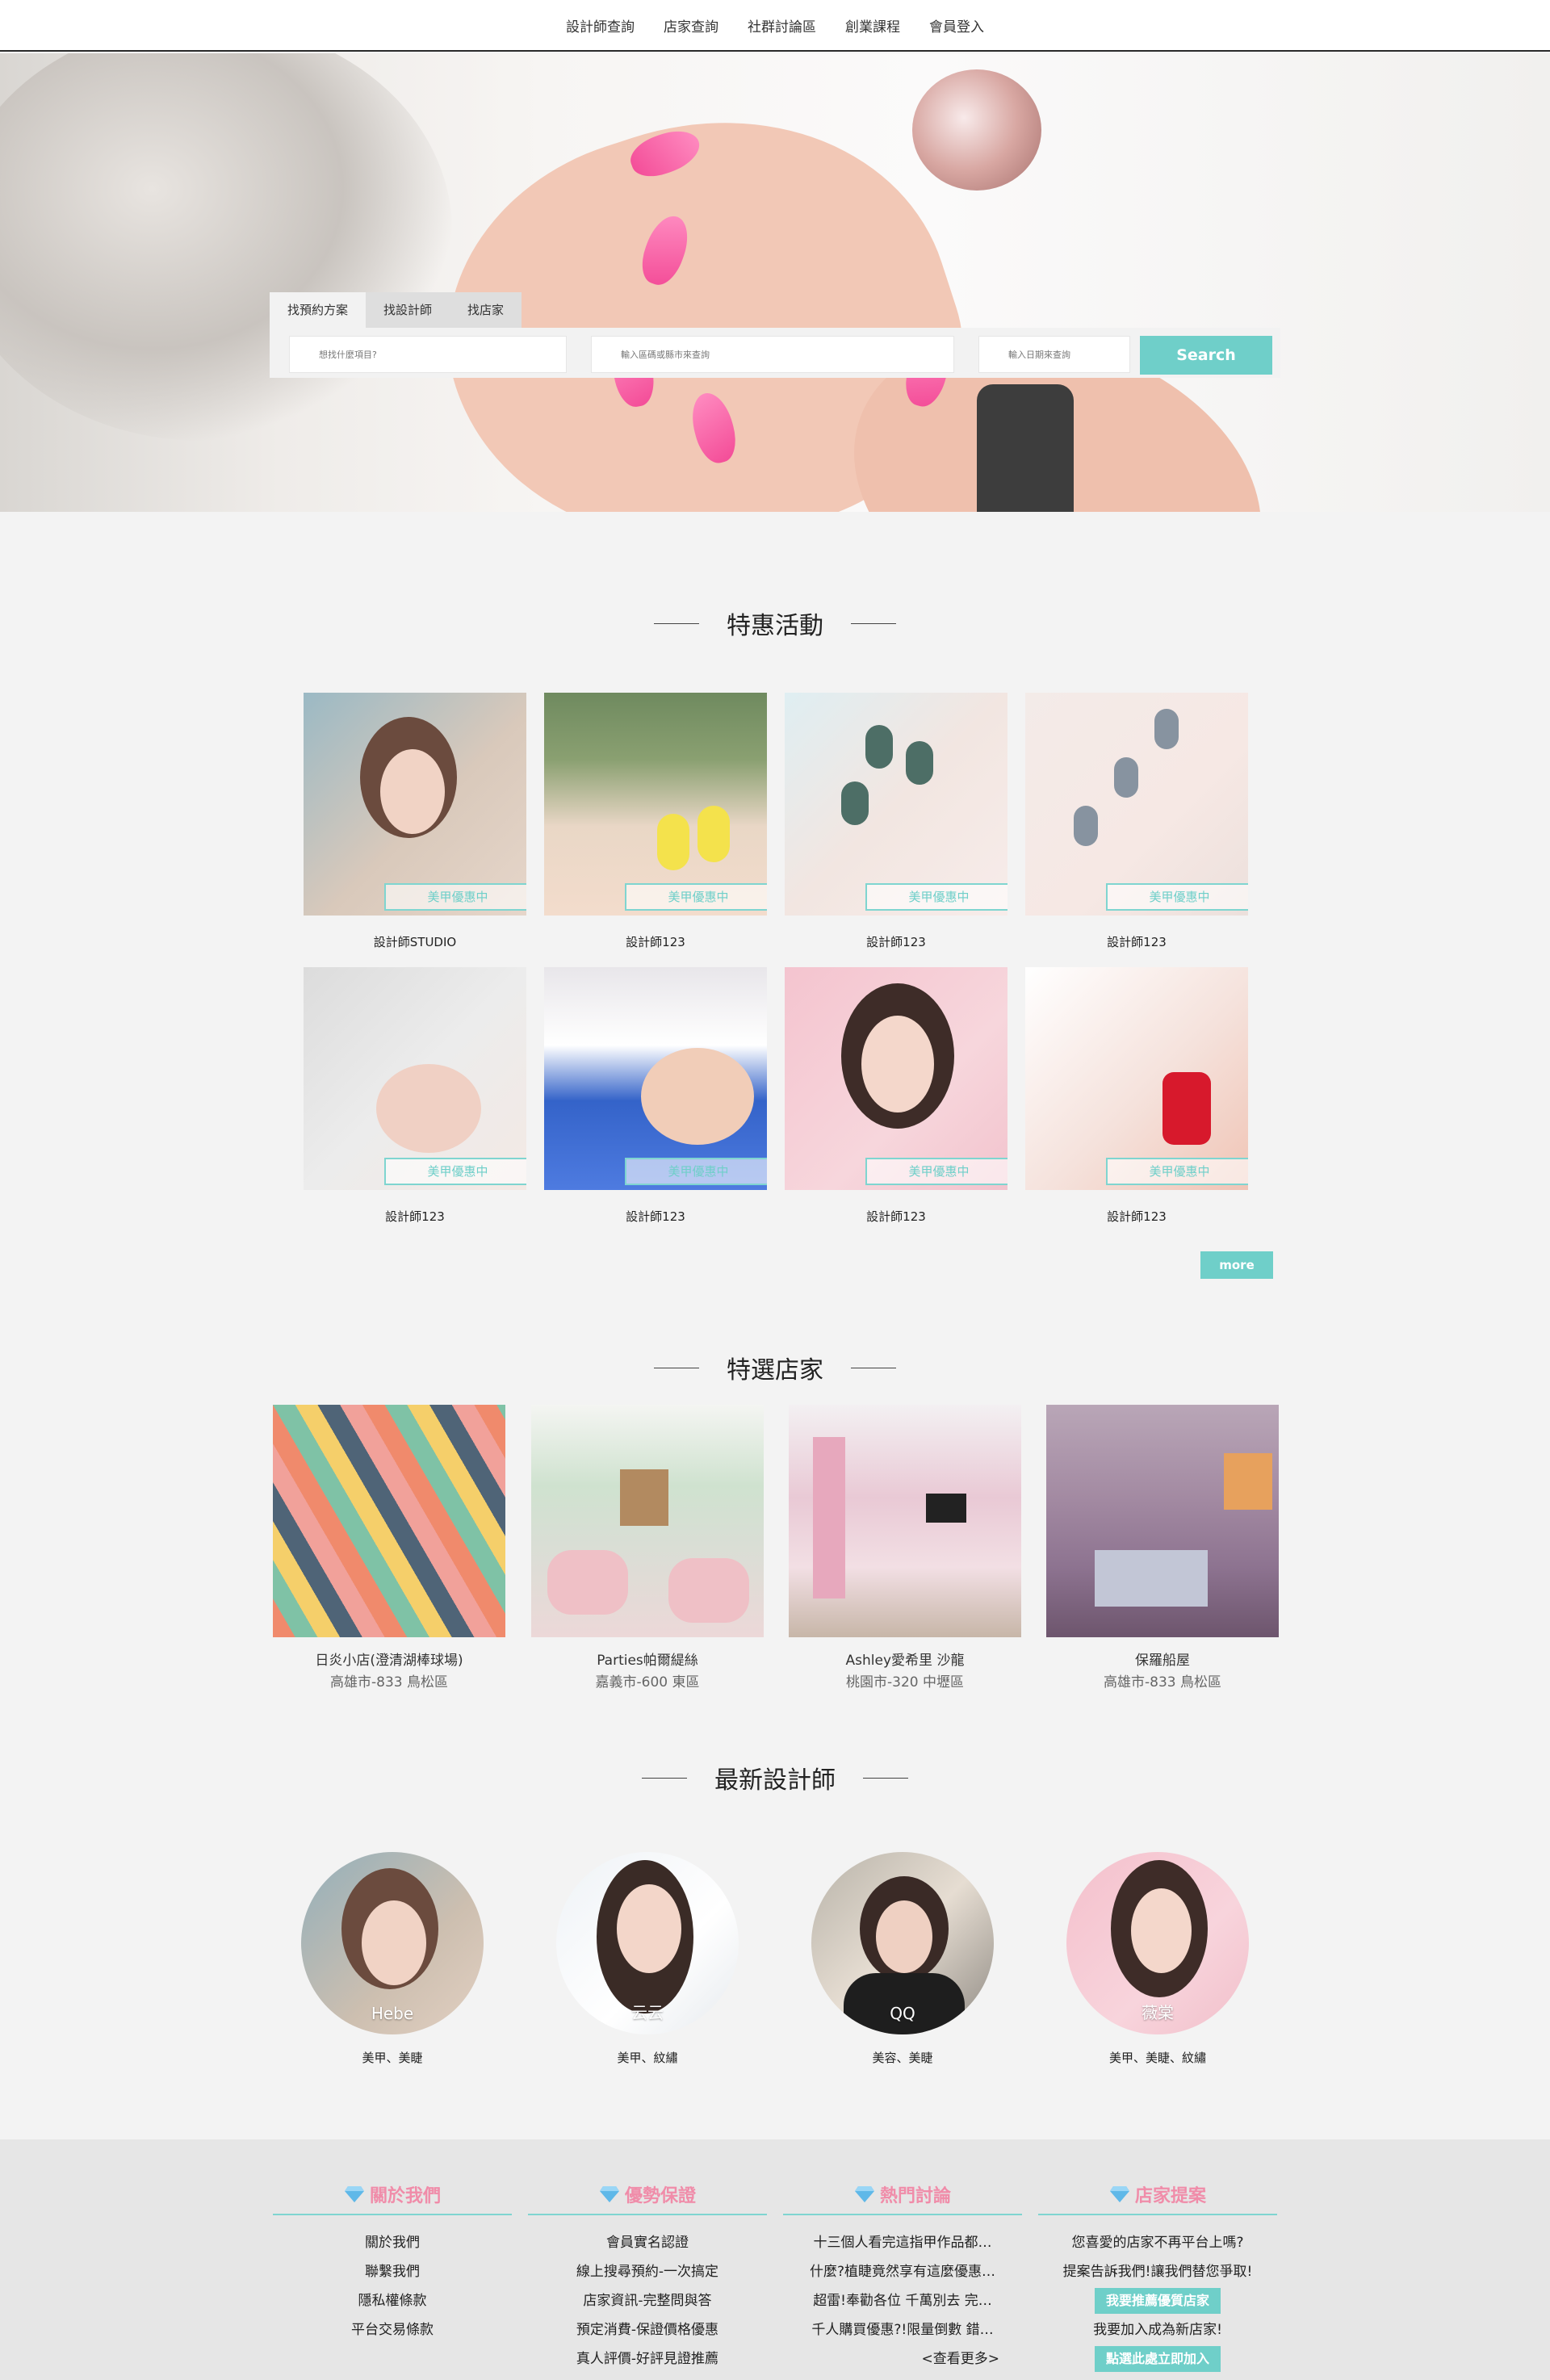 Image resolution: width=1550 pixels, height=2380 pixels. I want to click on hero-fur-decoration, so click(226, 247).